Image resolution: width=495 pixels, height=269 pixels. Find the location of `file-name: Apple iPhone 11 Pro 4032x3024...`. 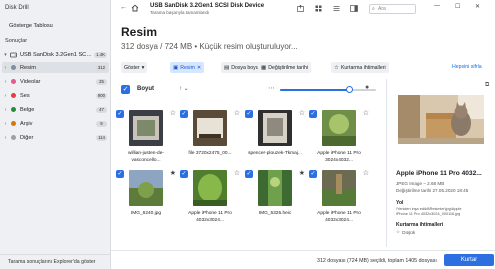

file-name: Apple iPhone 11 Pro 4032x3024... is located at coordinates (339, 217).